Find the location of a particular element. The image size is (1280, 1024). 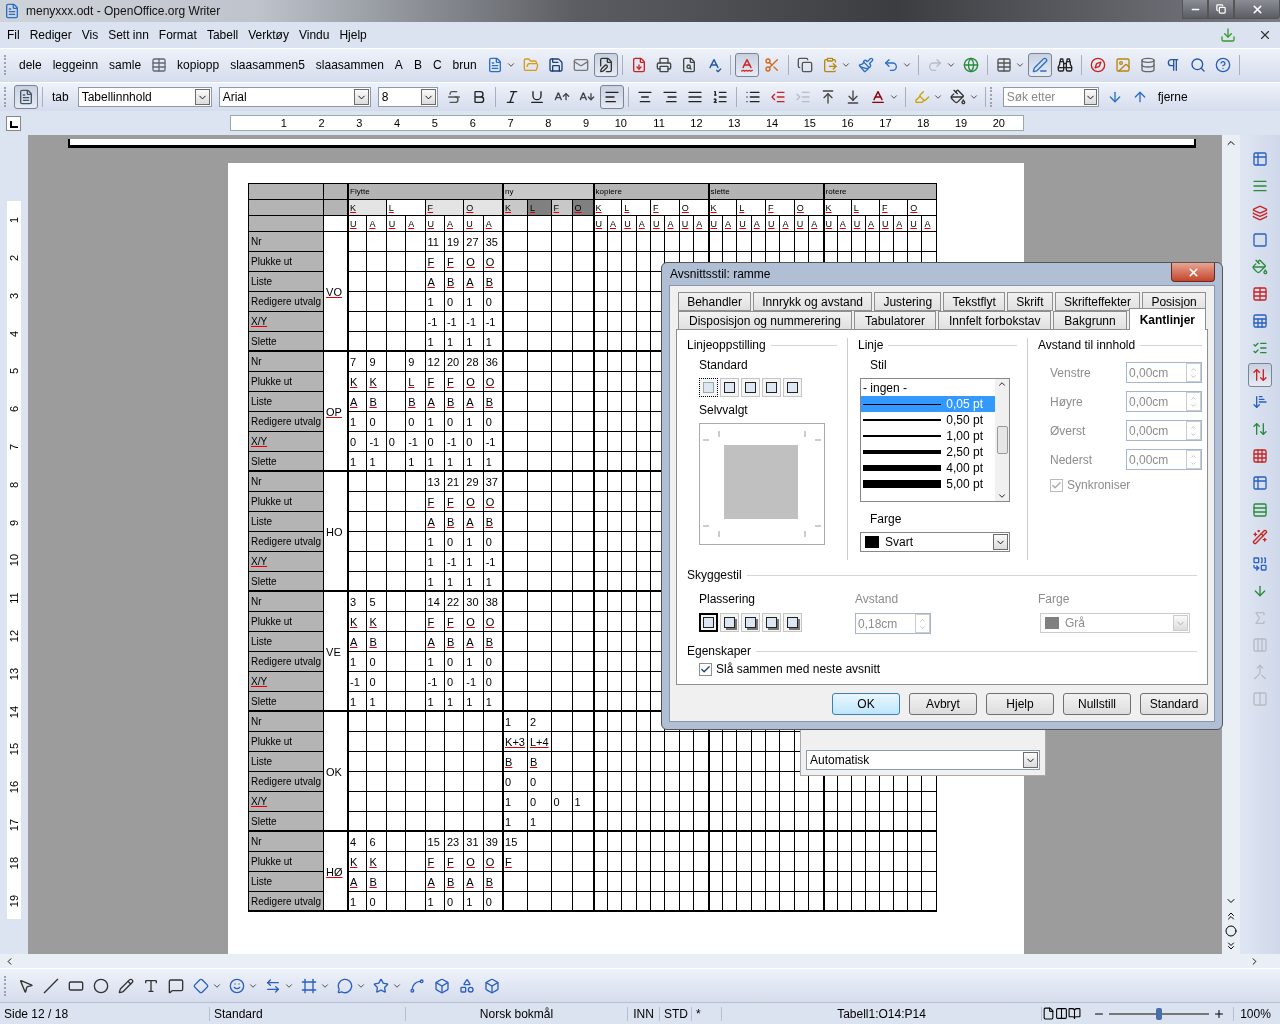

dialog-tab: Innfelt forbokstav is located at coordinates (995, 320).